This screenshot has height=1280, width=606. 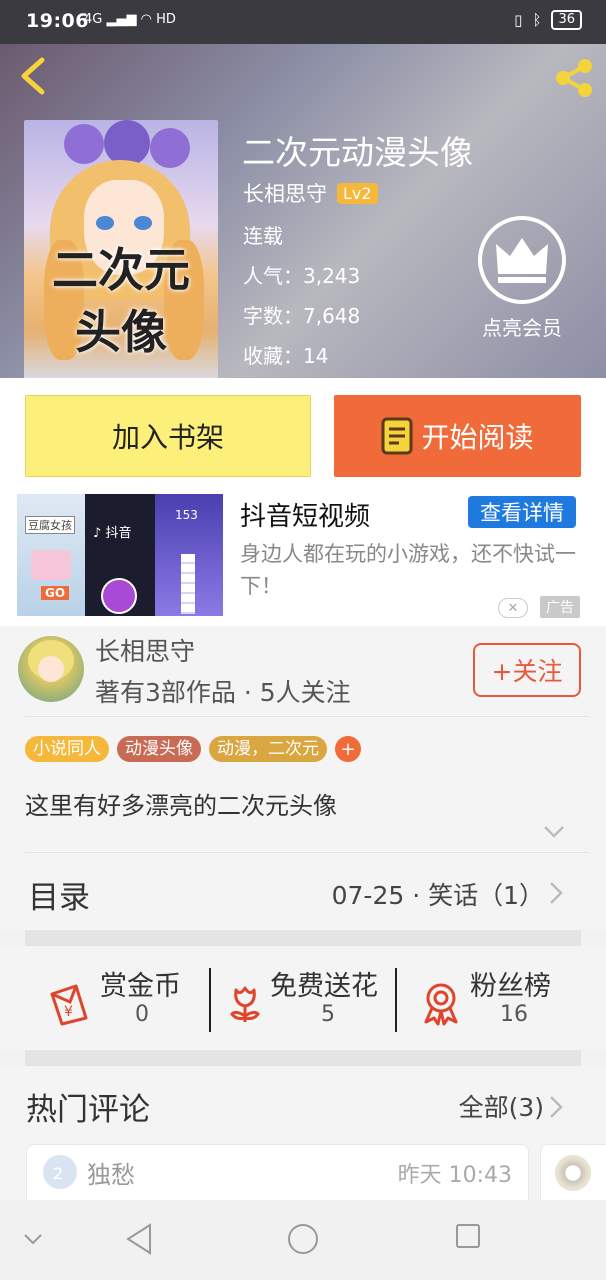 I want to click on tag-list: 小说同人 动漫头像 动漫，二次元 +, so click(x=193, y=749).